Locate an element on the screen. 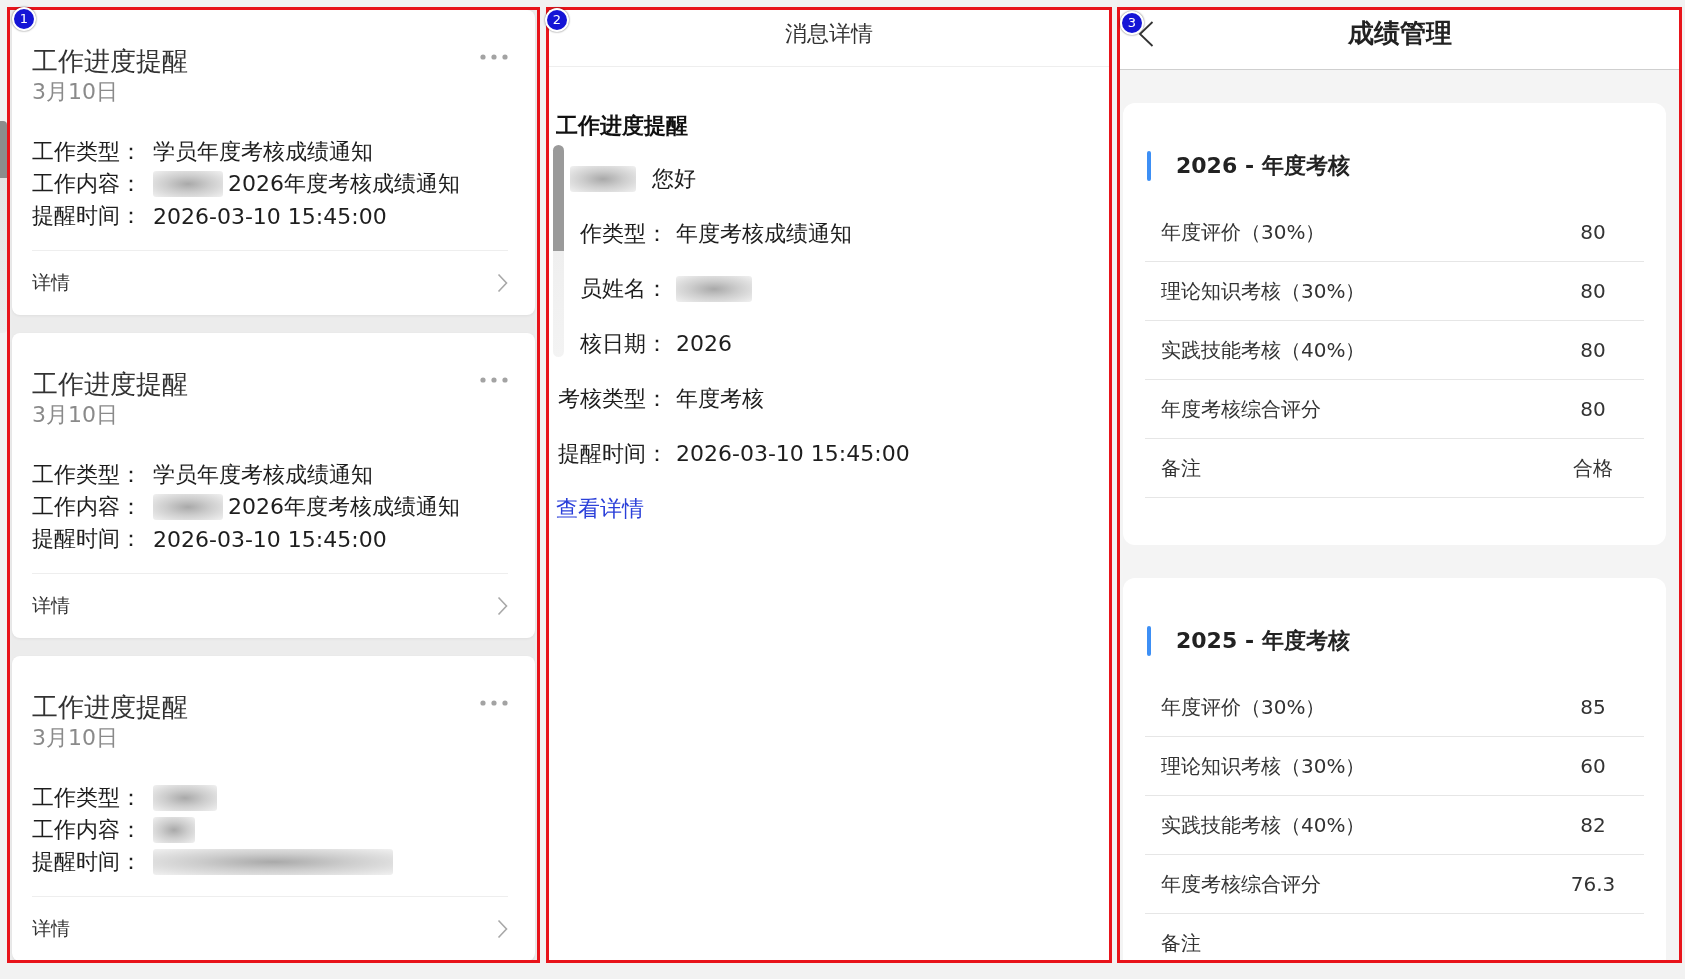 The image size is (1685, 979). greeting-text: 您好 is located at coordinates (674, 178).